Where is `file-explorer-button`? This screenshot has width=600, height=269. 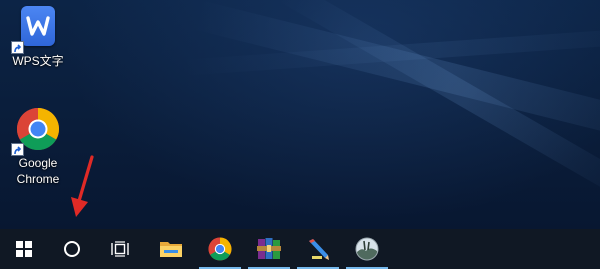 file-explorer-button is located at coordinates (171, 249).